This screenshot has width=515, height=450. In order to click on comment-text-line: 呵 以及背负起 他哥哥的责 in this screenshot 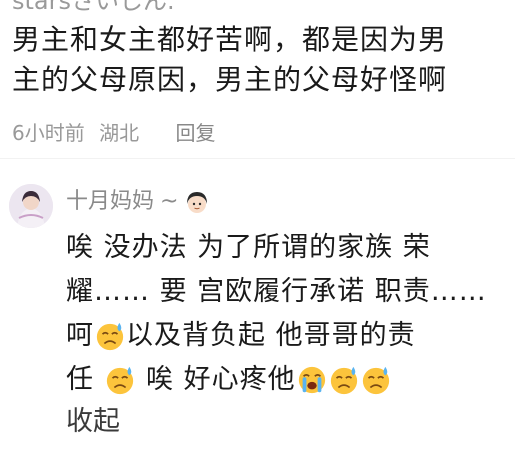, I will do `click(286, 336)`.